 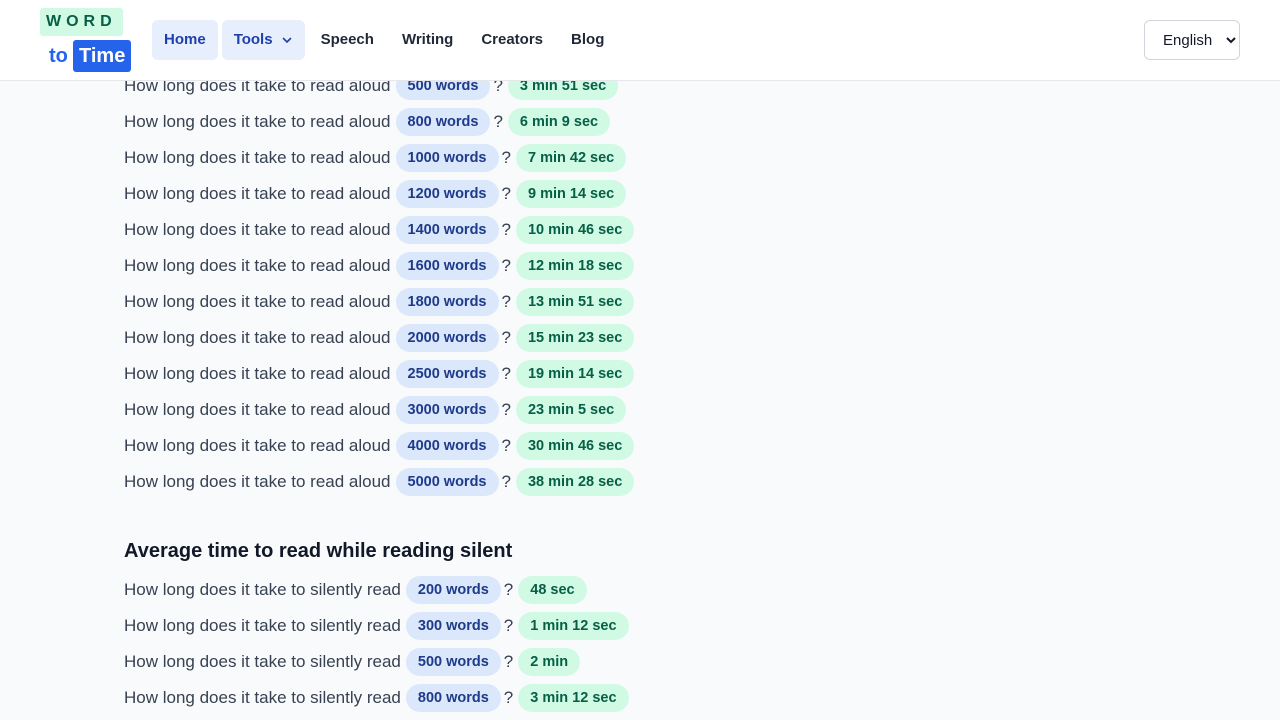 I want to click on logo-time: Time, so click(x=102, y=56).